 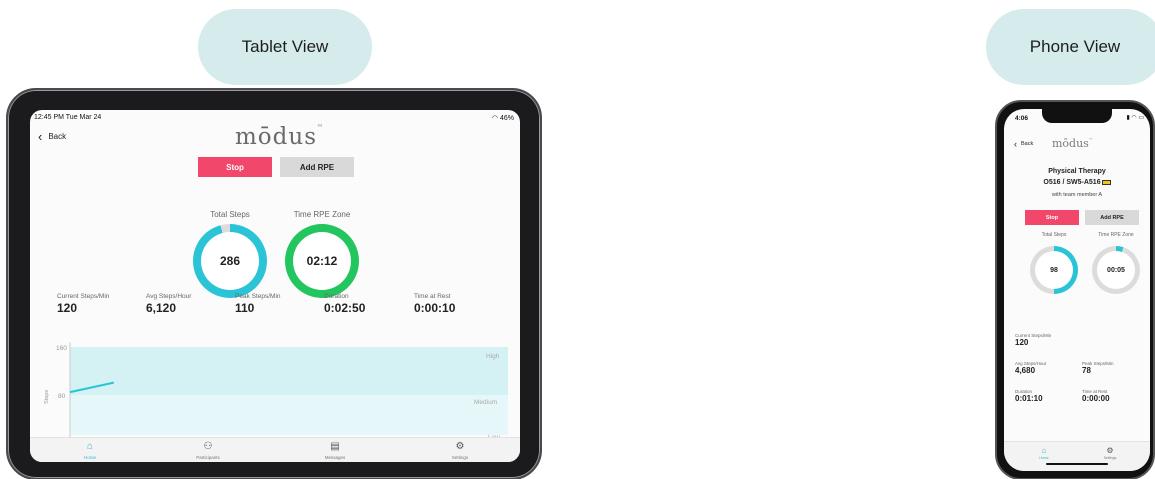 I want to click on battery-indicator: ◠ 46%, so click(x=503, y=118).